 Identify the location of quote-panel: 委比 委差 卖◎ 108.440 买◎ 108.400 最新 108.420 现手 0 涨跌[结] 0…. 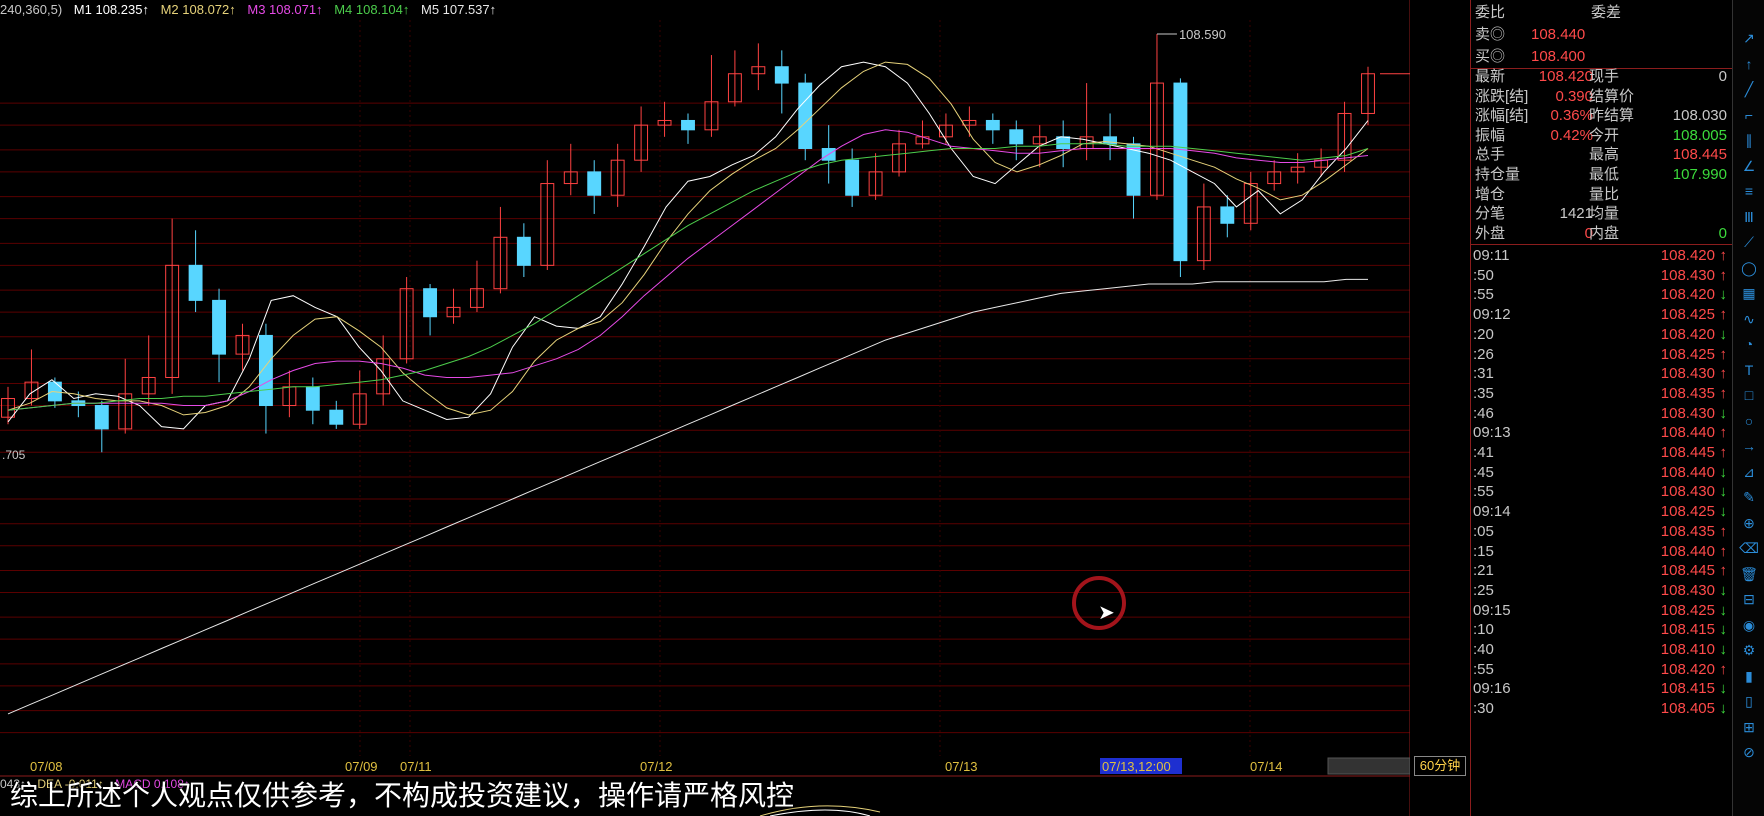
(1601, 408).